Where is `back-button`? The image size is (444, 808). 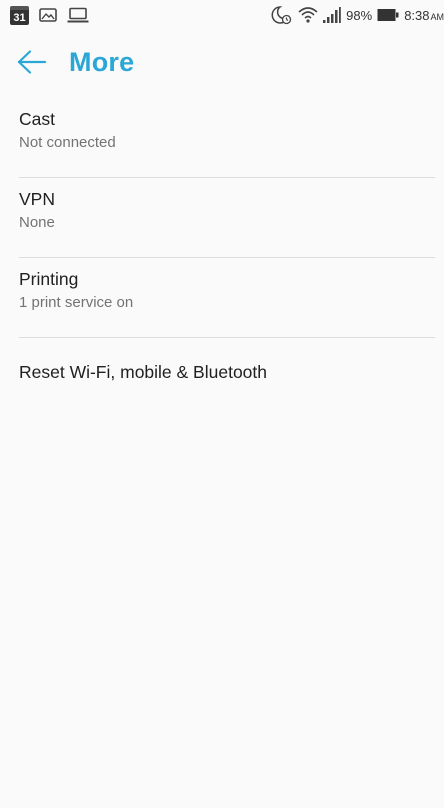
back-button is located at coordinates (32, 64).